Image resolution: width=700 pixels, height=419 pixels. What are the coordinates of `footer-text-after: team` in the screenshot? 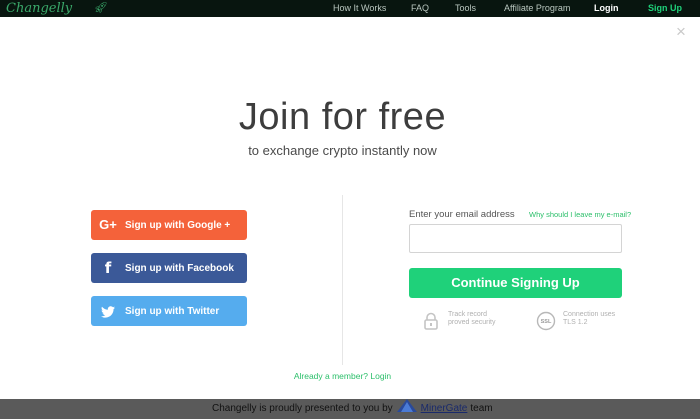 It's located at (481, 408).